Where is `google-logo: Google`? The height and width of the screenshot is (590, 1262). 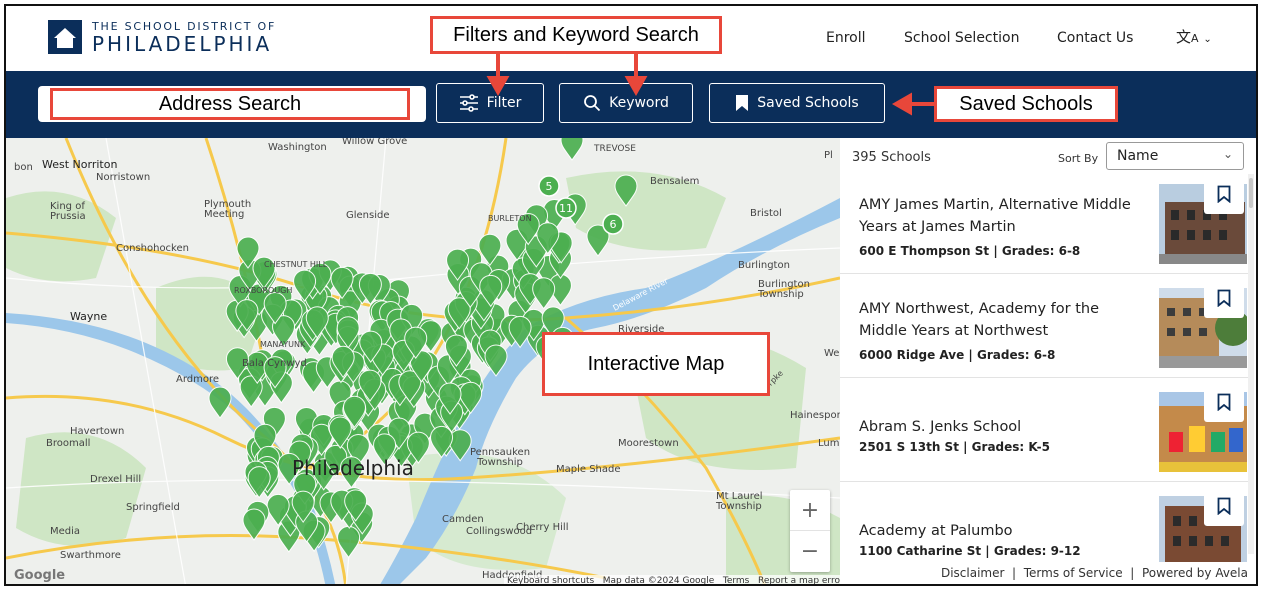 google-logo: Google is located at coordinates (39, 575).